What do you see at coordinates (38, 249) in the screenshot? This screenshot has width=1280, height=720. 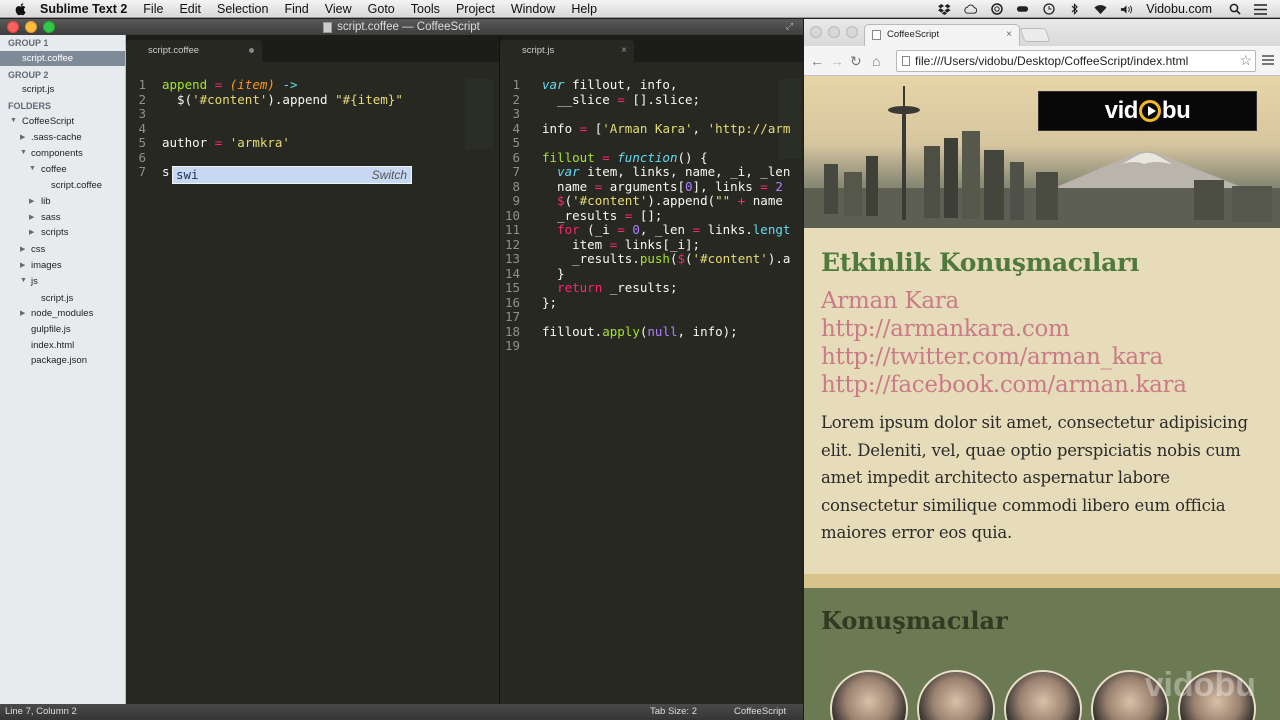 I see `folder-css: css` at bounding box center [38, 249].